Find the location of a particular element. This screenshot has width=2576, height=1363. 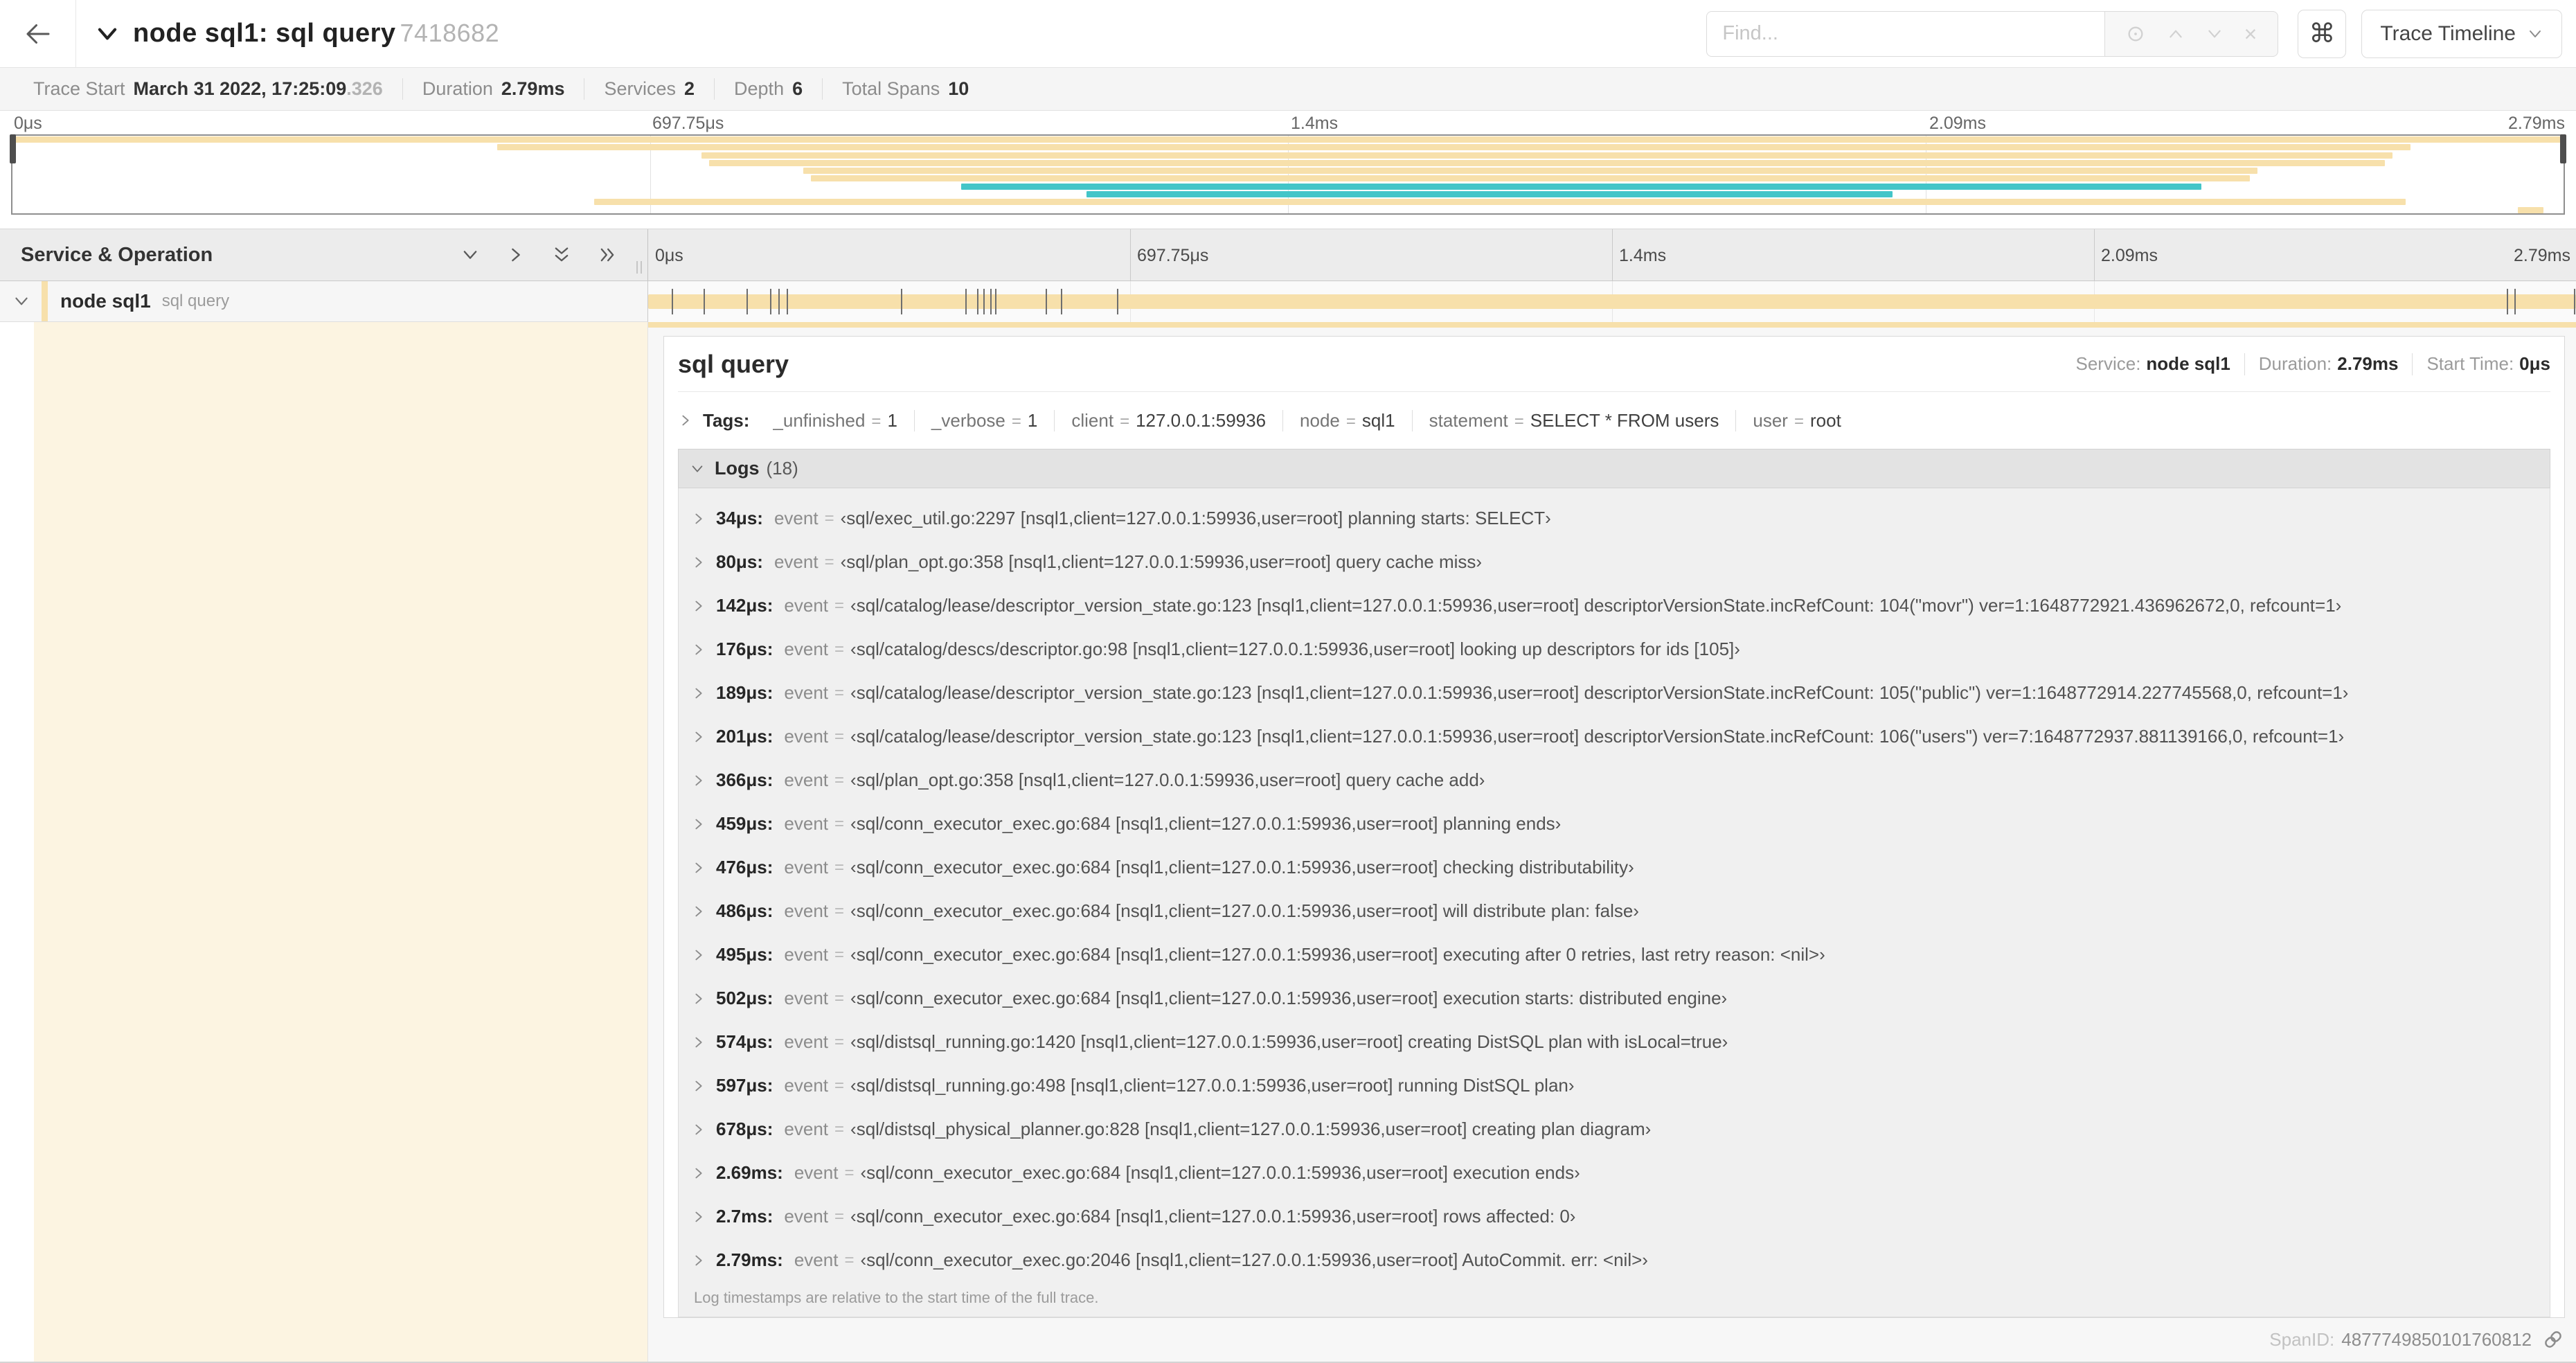

log-timestamp: 486μs: is located at coordinates (745, 910).